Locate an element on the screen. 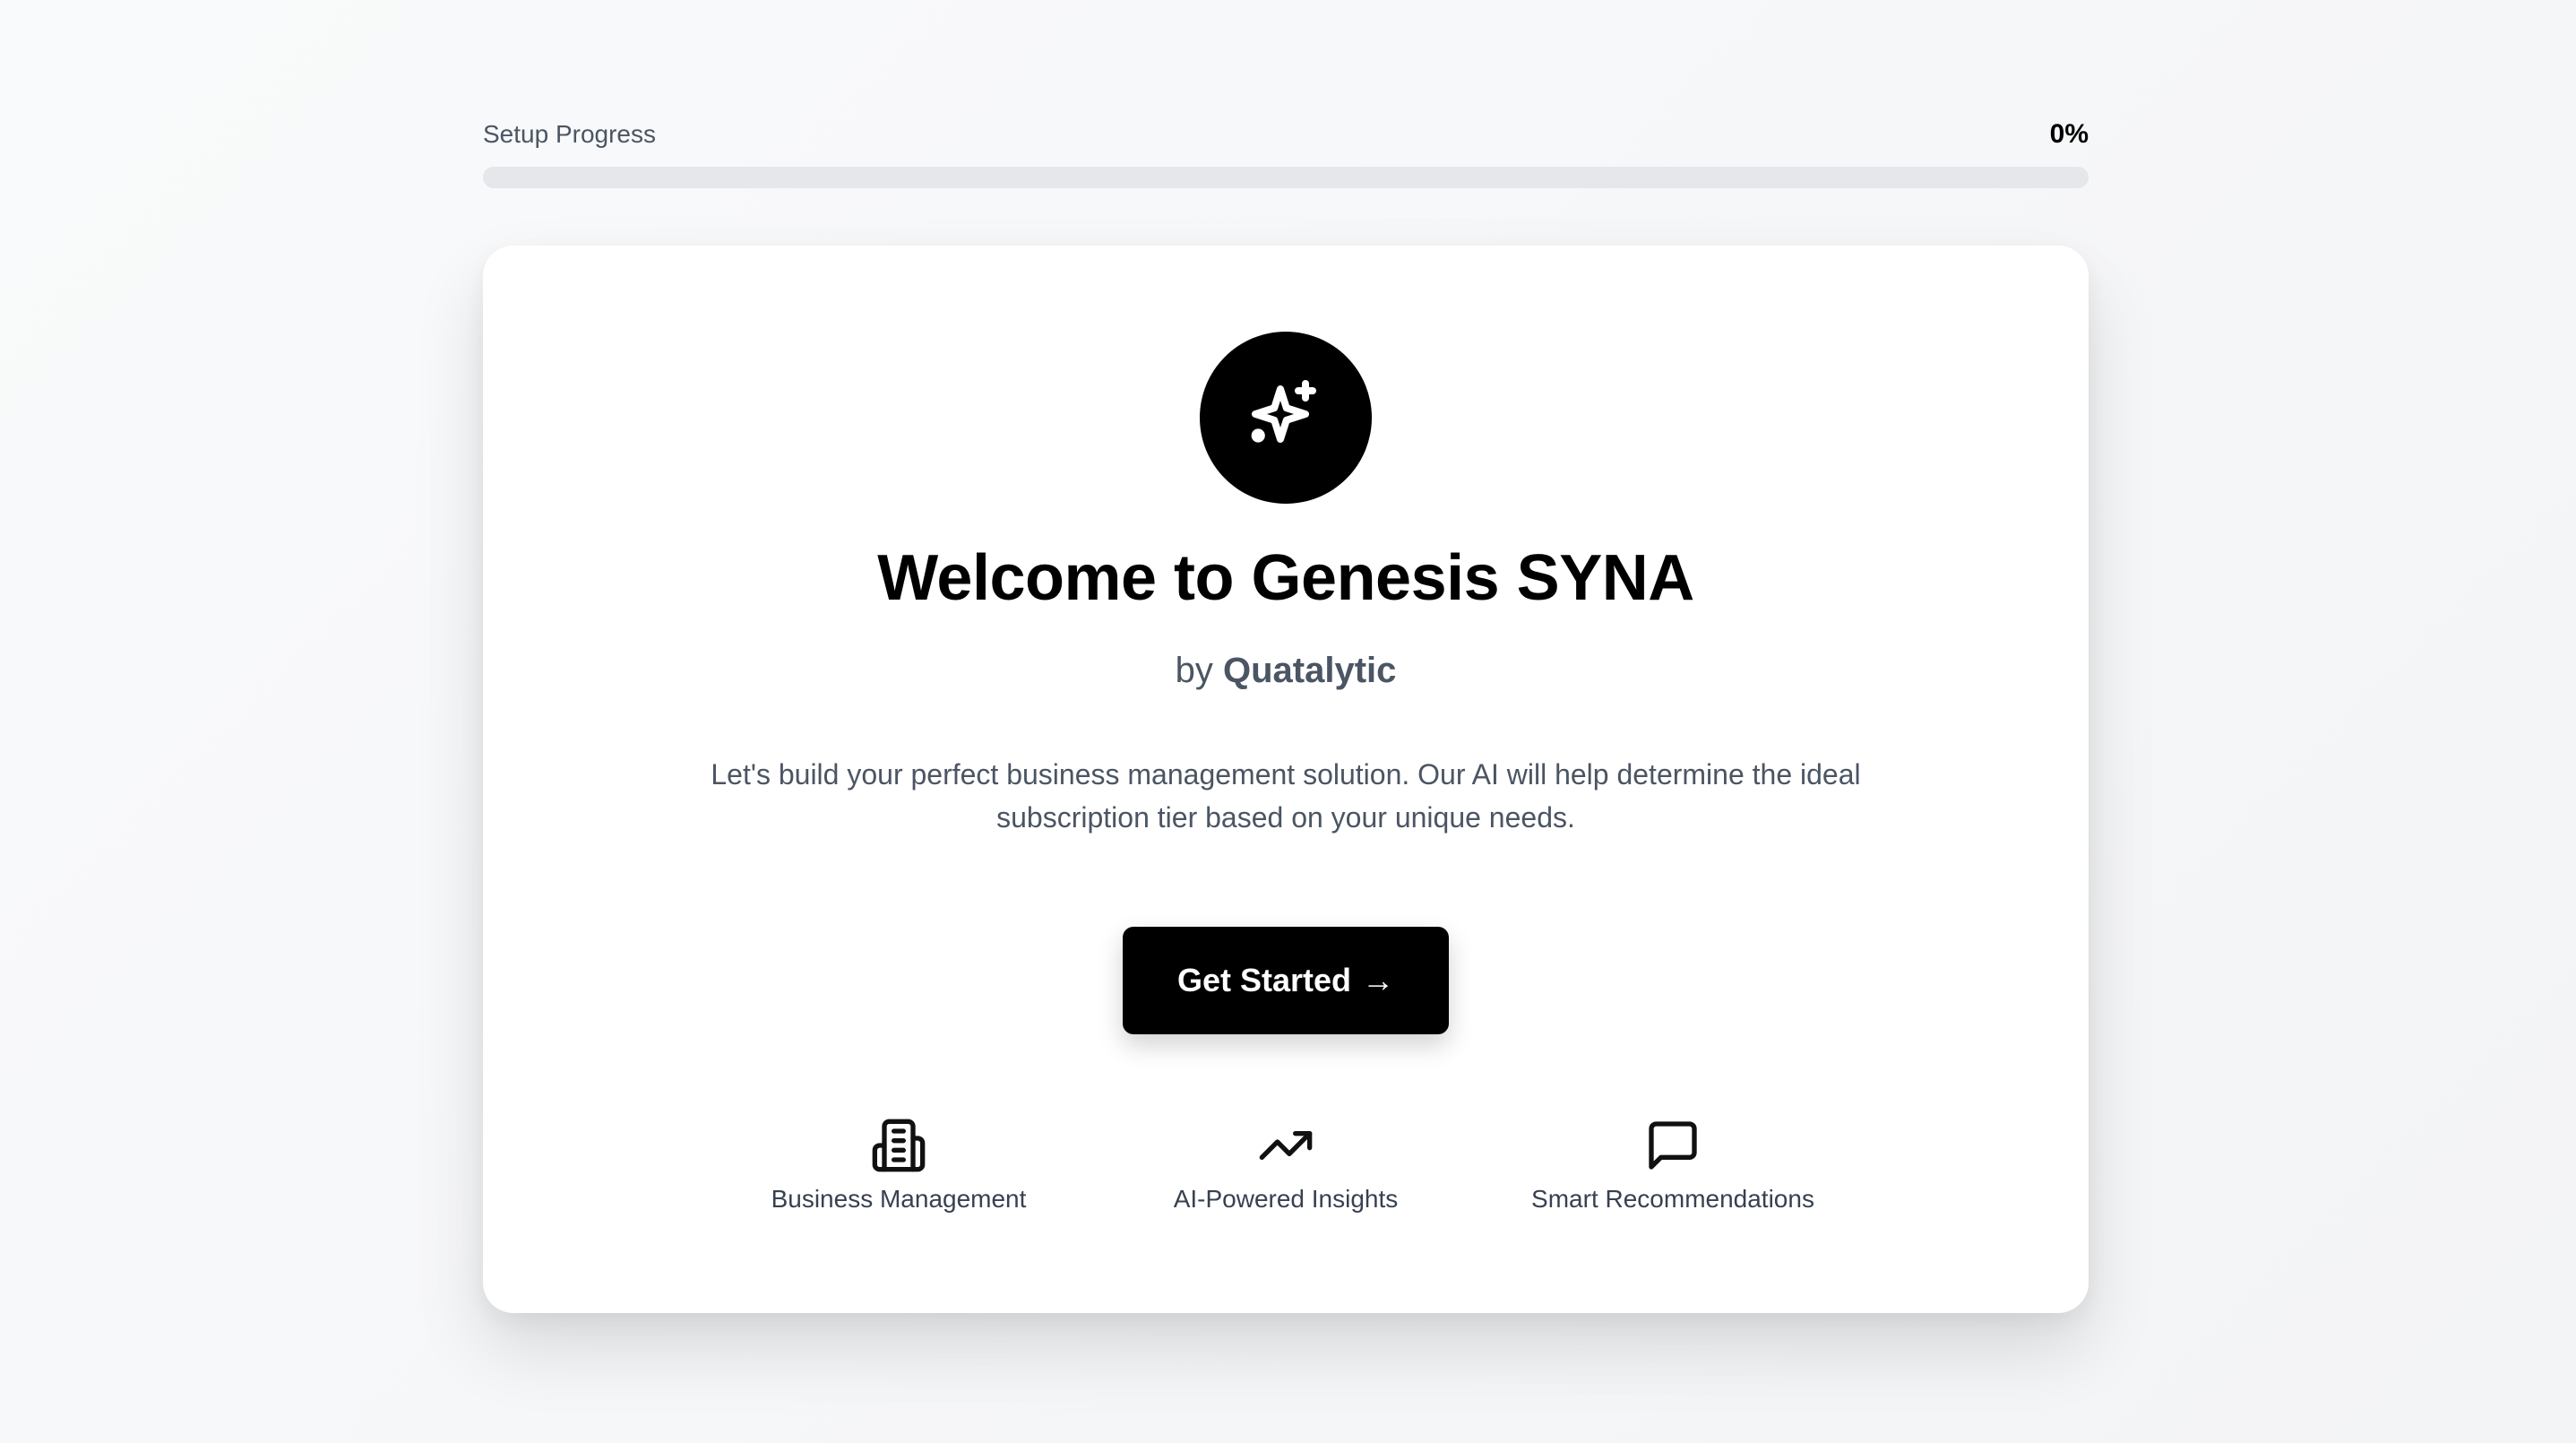 The image size is (2576, 1443). feature-list: Business Management AI-Powered Insights is located at coordinates (1286, 1177).